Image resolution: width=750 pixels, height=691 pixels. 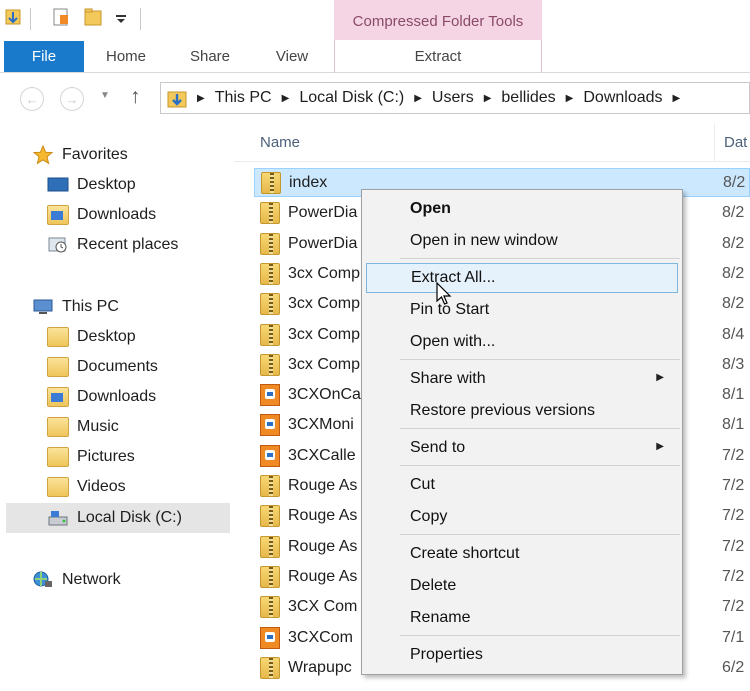 I want to click on breadcrumb-local-disk: Local Disk (C:), so click(x=351, y=98).